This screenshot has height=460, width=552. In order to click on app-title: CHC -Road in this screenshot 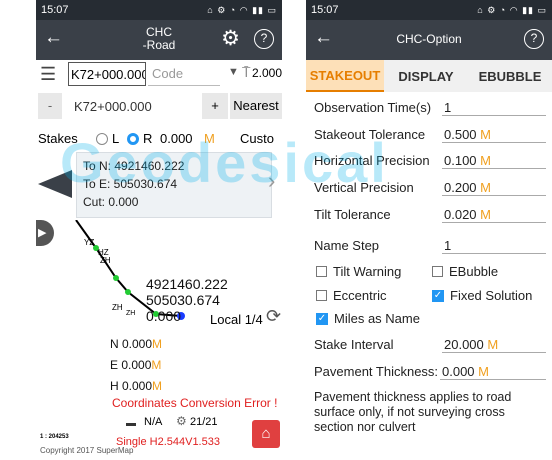, I will do `click(159, 38)`.